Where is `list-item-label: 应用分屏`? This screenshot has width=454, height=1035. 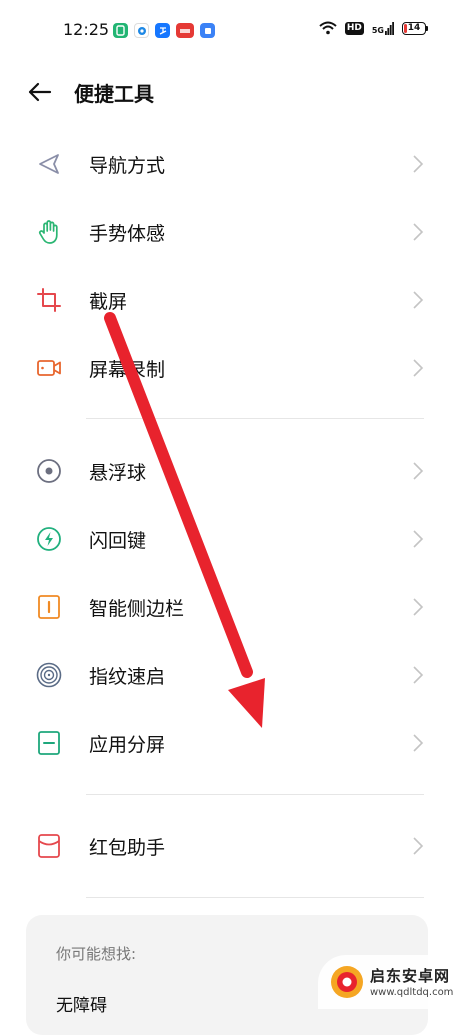
list-item-label: 应用分屏 is located at coordinates (127, 745).